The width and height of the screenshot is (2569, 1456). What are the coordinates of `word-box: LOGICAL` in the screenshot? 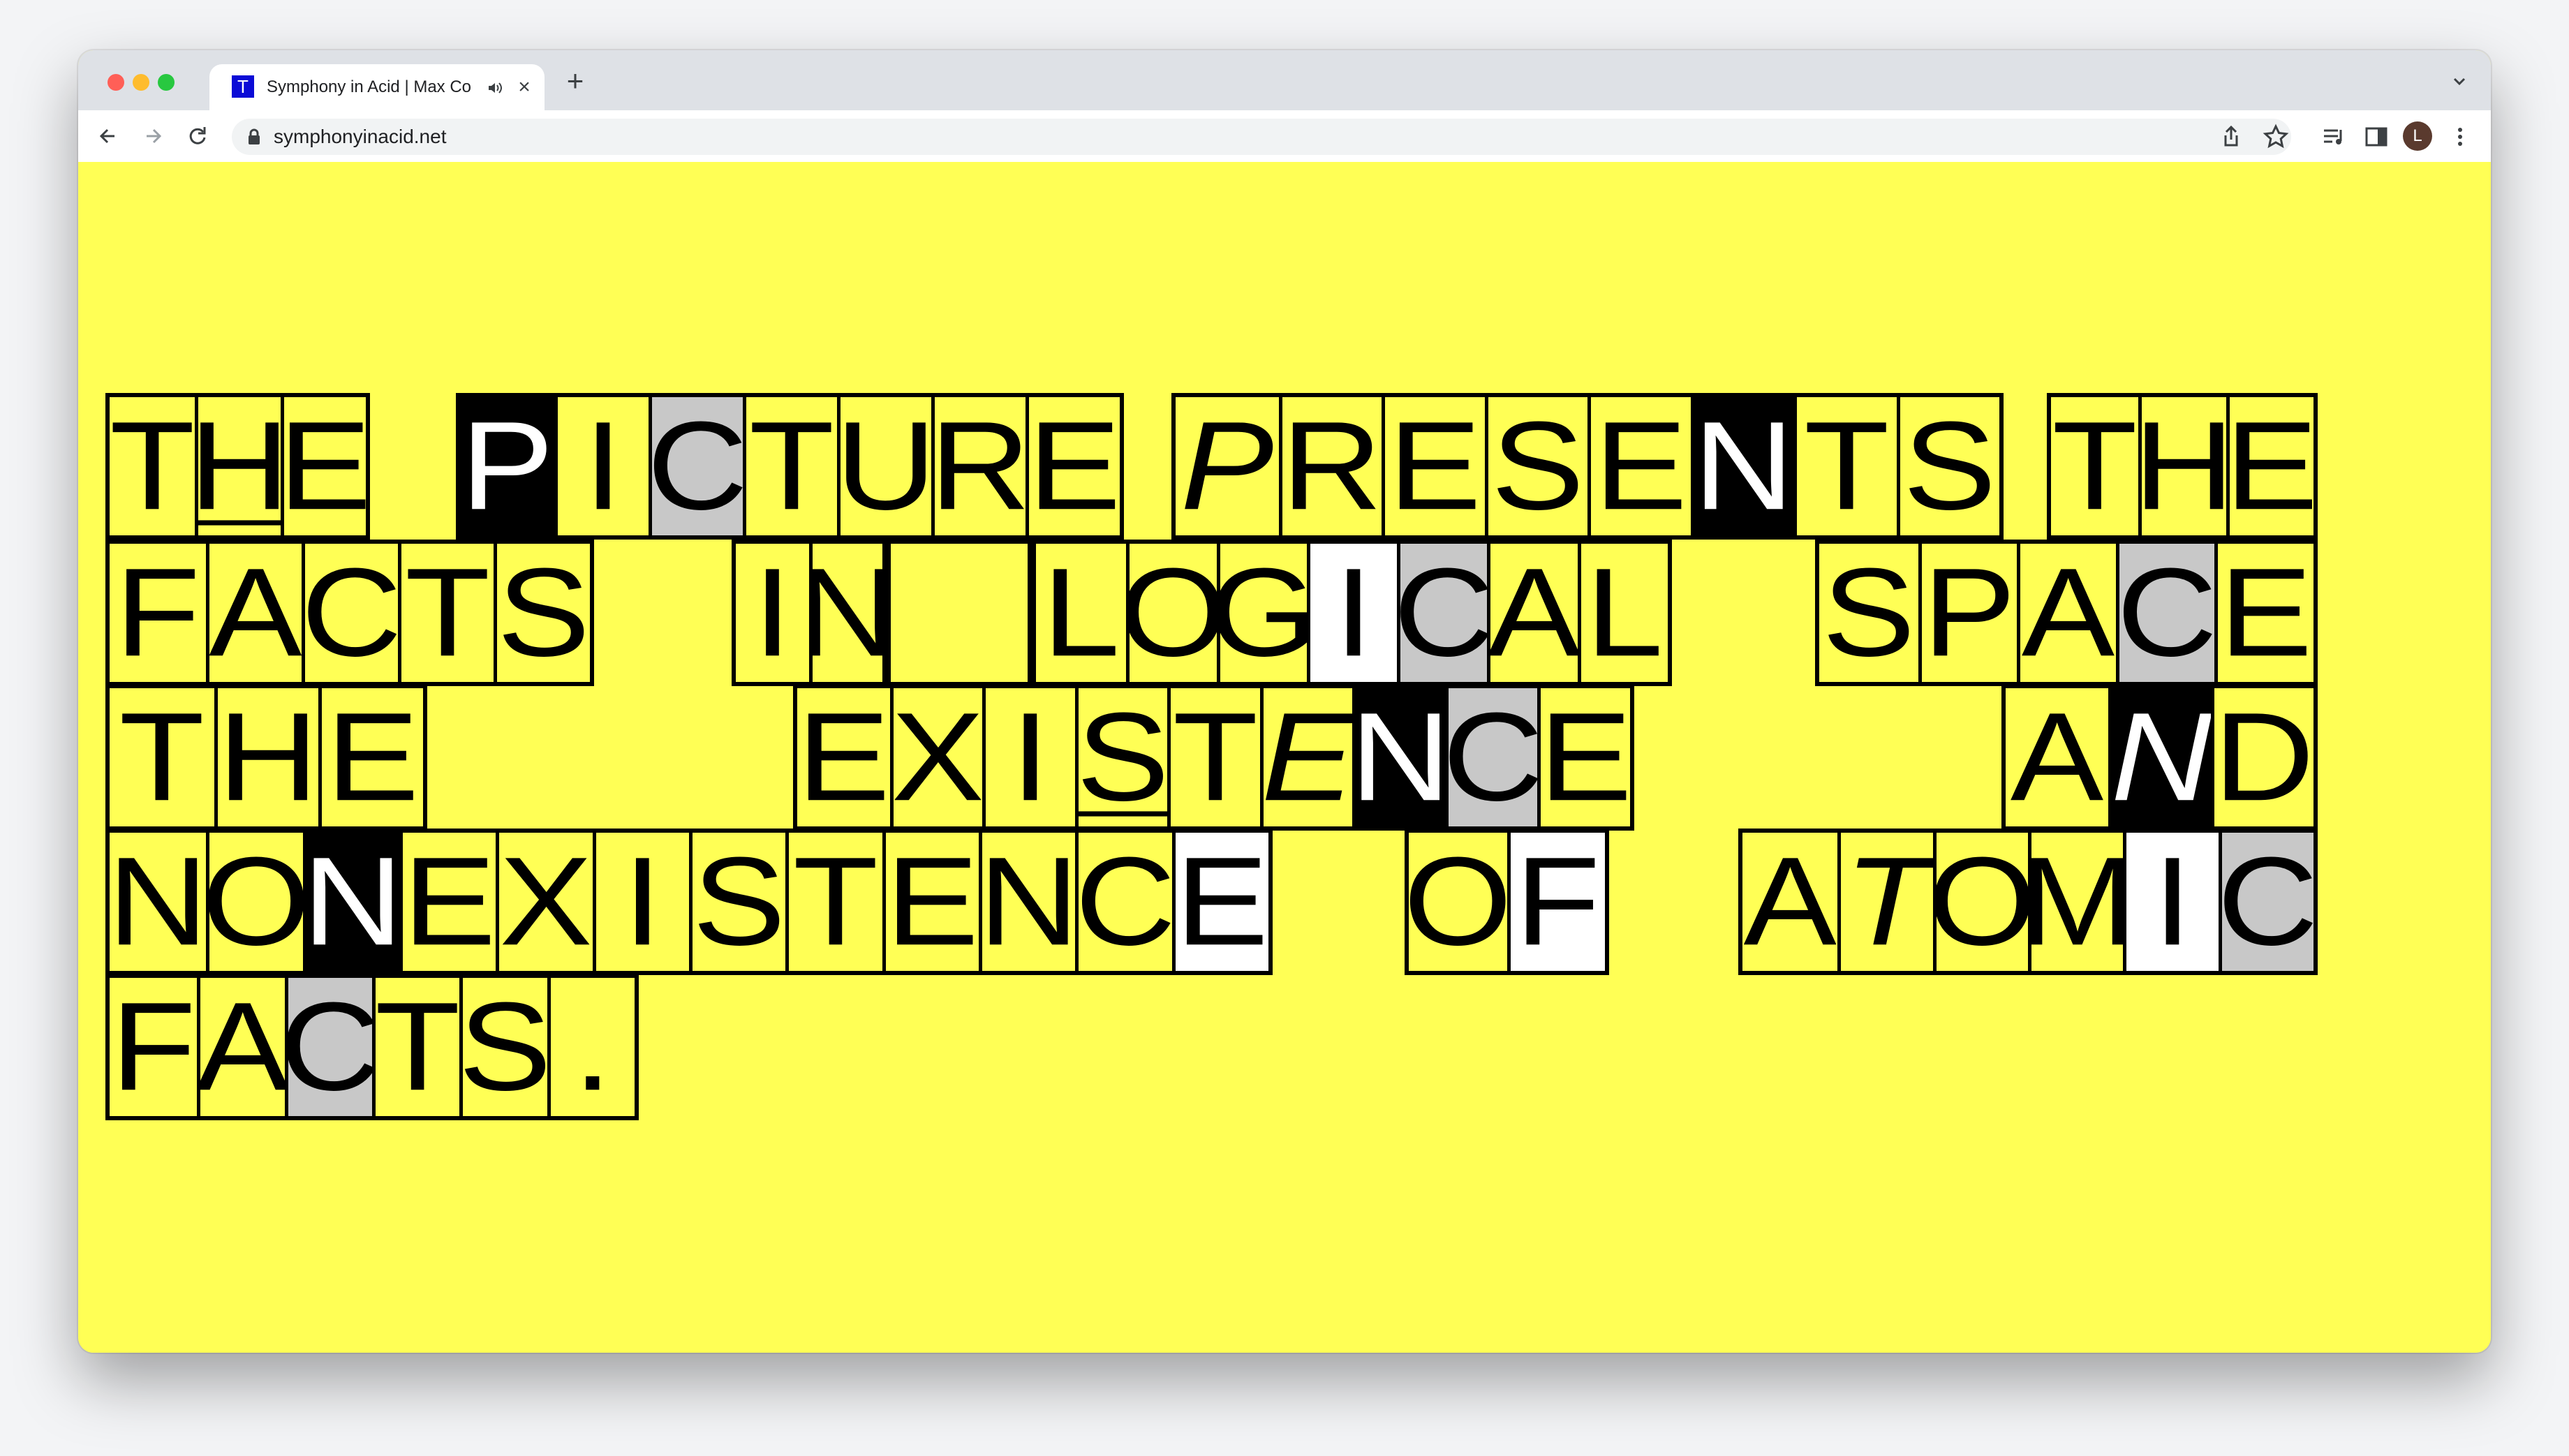 It's located at (1352, 613).